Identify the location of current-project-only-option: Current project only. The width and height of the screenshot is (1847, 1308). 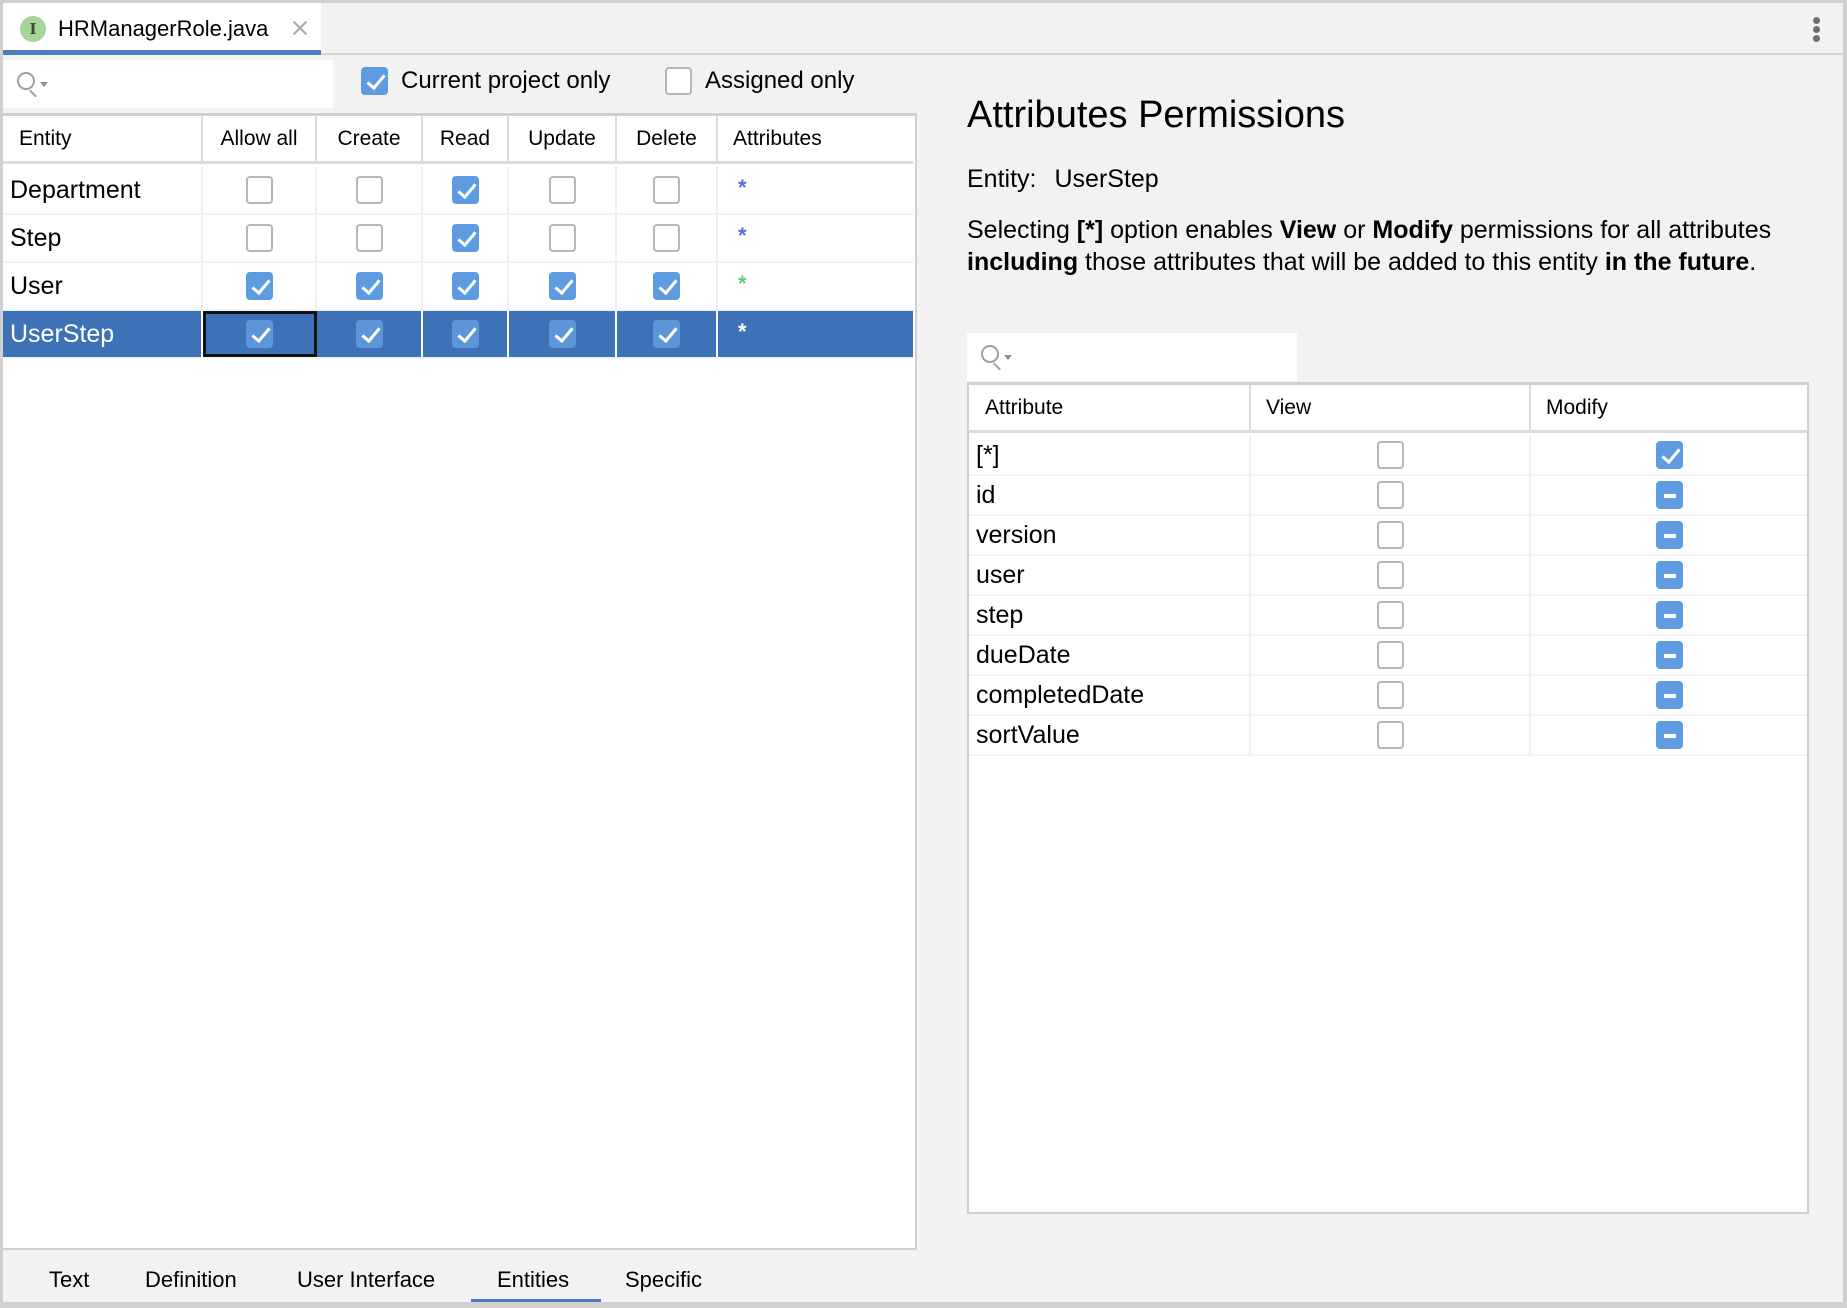
(485, 81).